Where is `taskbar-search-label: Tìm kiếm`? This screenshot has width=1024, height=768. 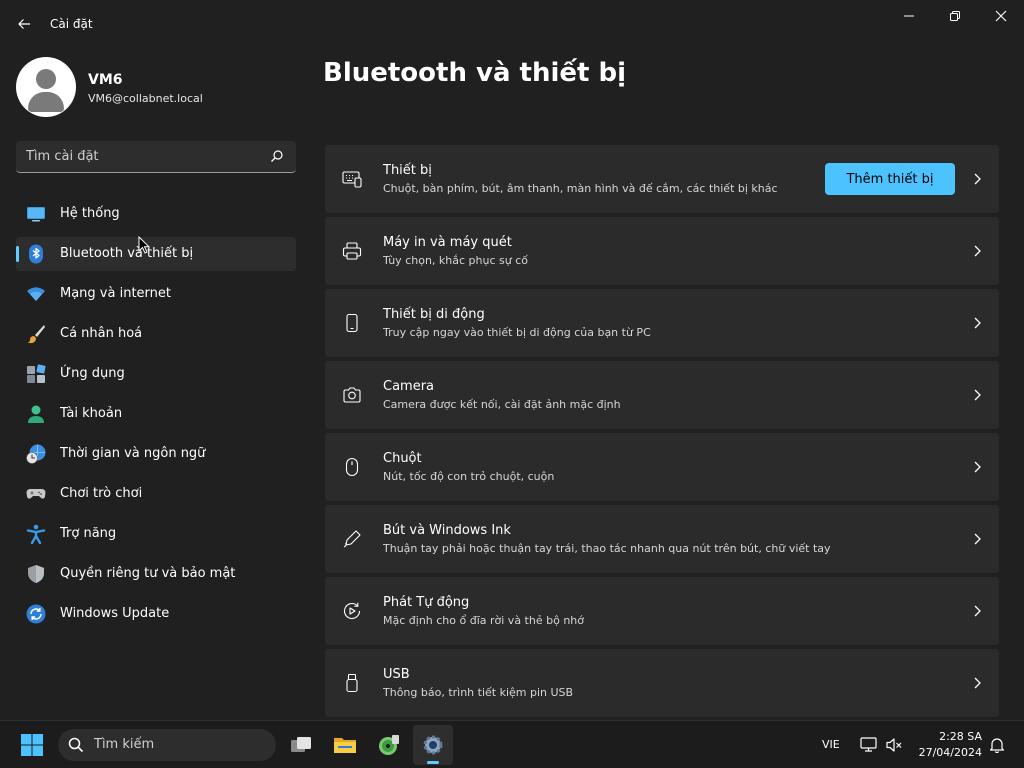
taskbar-search-label: Tìm kiếm is located at coordinates (124, 744).